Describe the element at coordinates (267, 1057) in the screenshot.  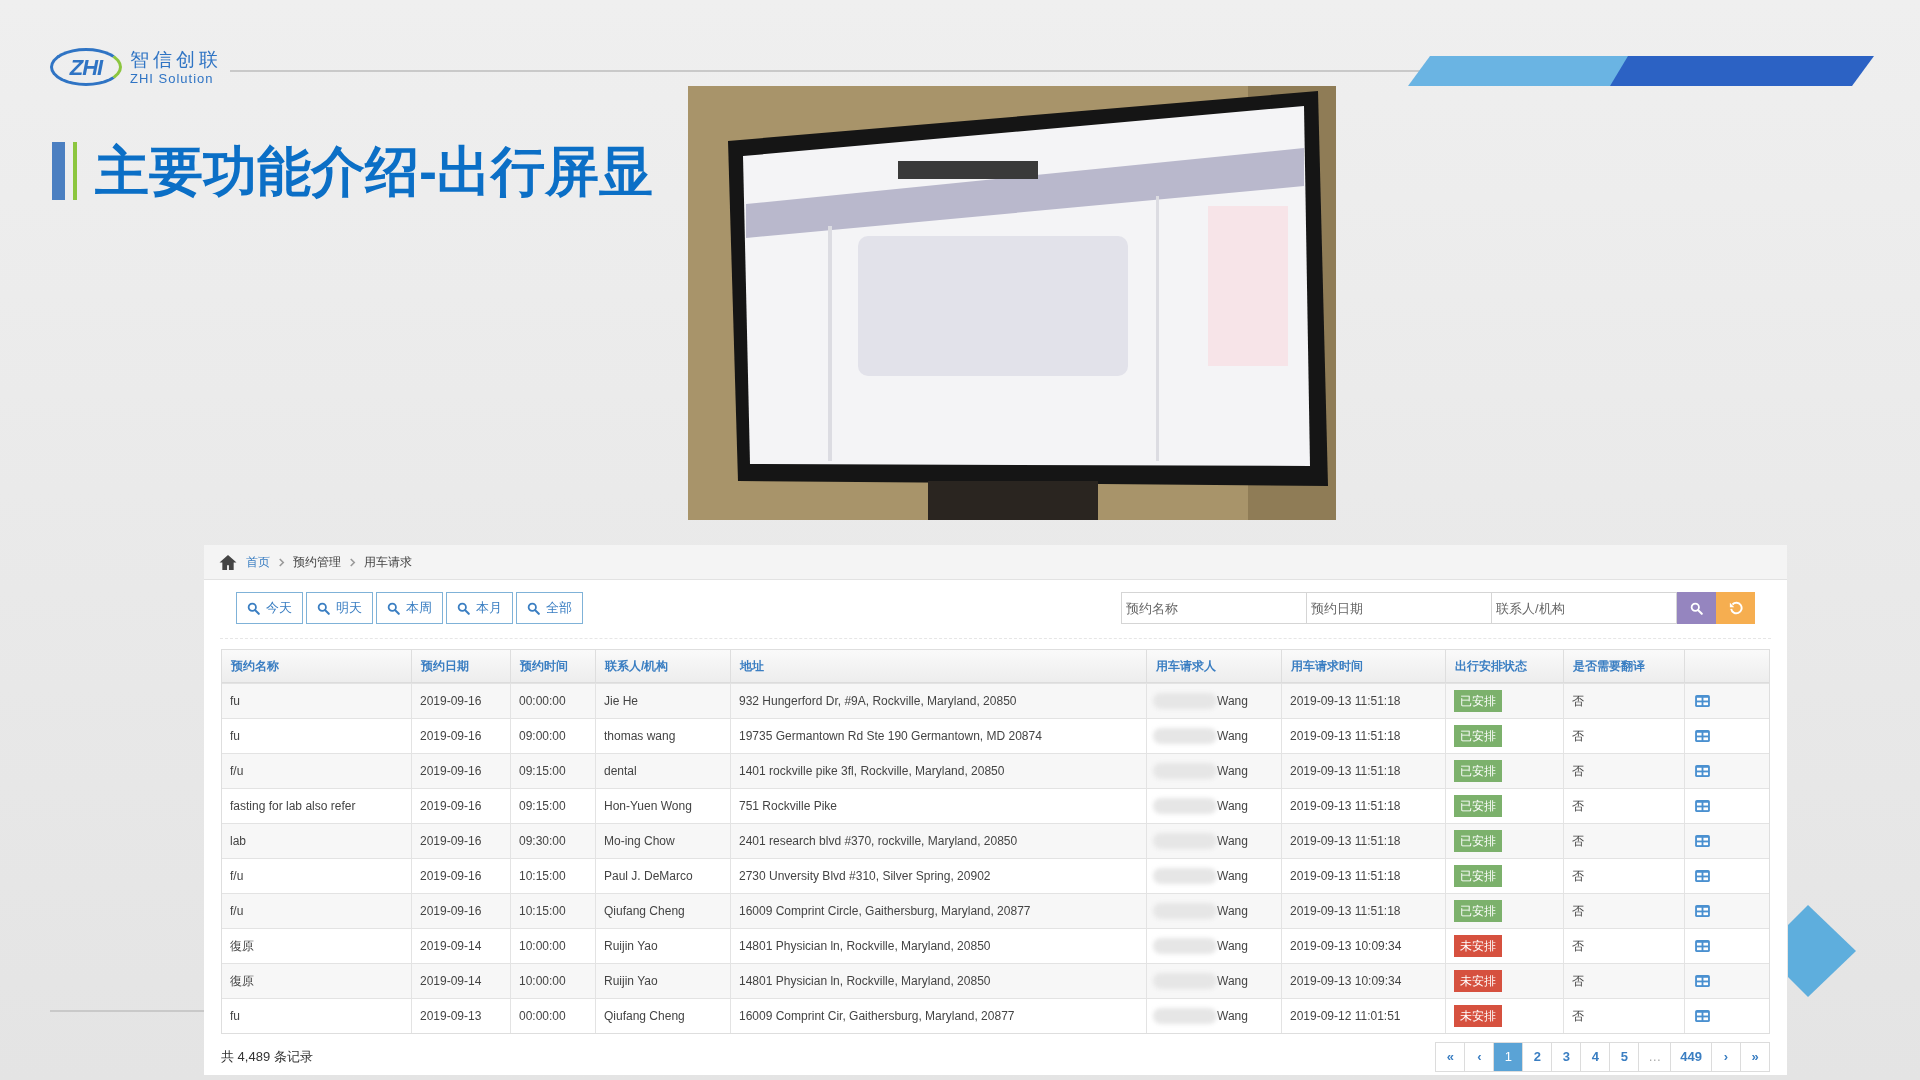
I see `record-count: 共 4,489 条记录` at that location.